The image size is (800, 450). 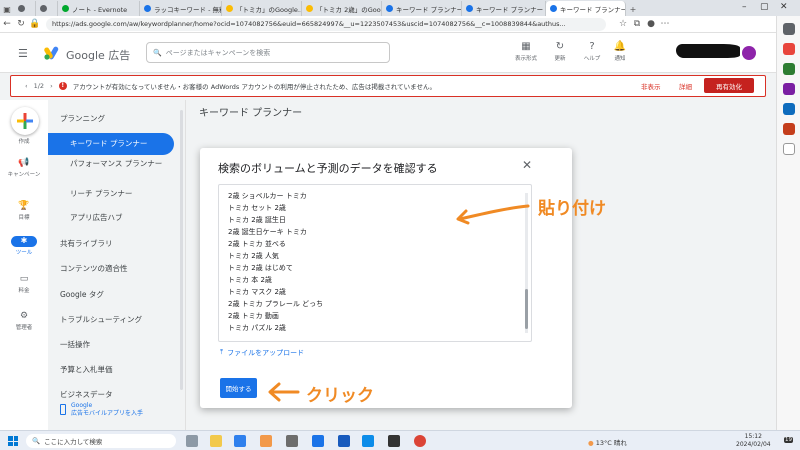 What do you see at coordinates (7, 24) in the screenshot?
I see `back-icon: ←` at bounding box center [7, 24].